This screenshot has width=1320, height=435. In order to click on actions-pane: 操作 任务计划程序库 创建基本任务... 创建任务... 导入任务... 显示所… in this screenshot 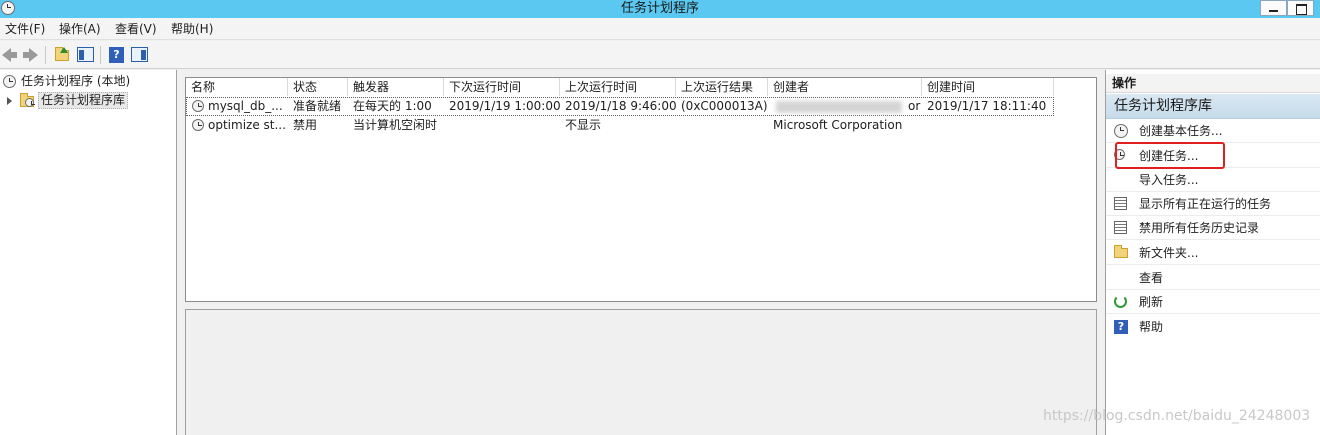, I will do `click(1212, 252)`.